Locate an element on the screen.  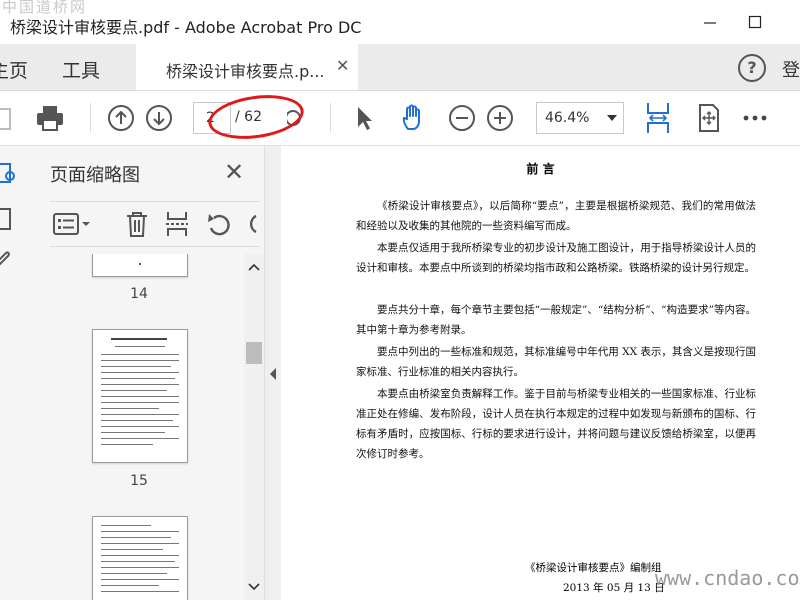
minimize-icon is located at coordinates (710, 23).